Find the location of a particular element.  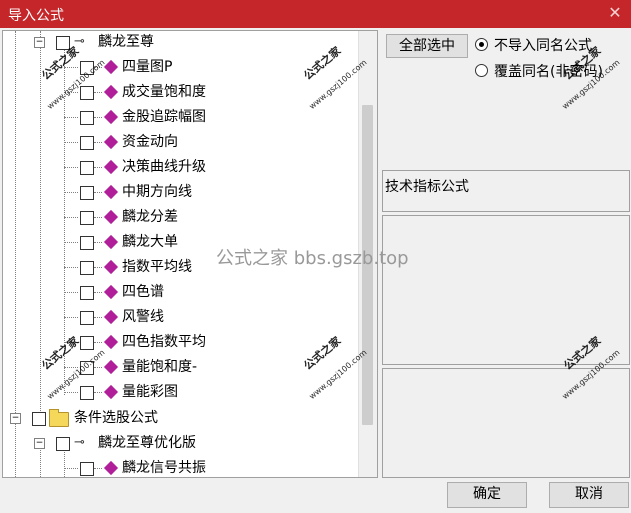

description-box: 技术指标公式 is located at coordinates (506, 191).